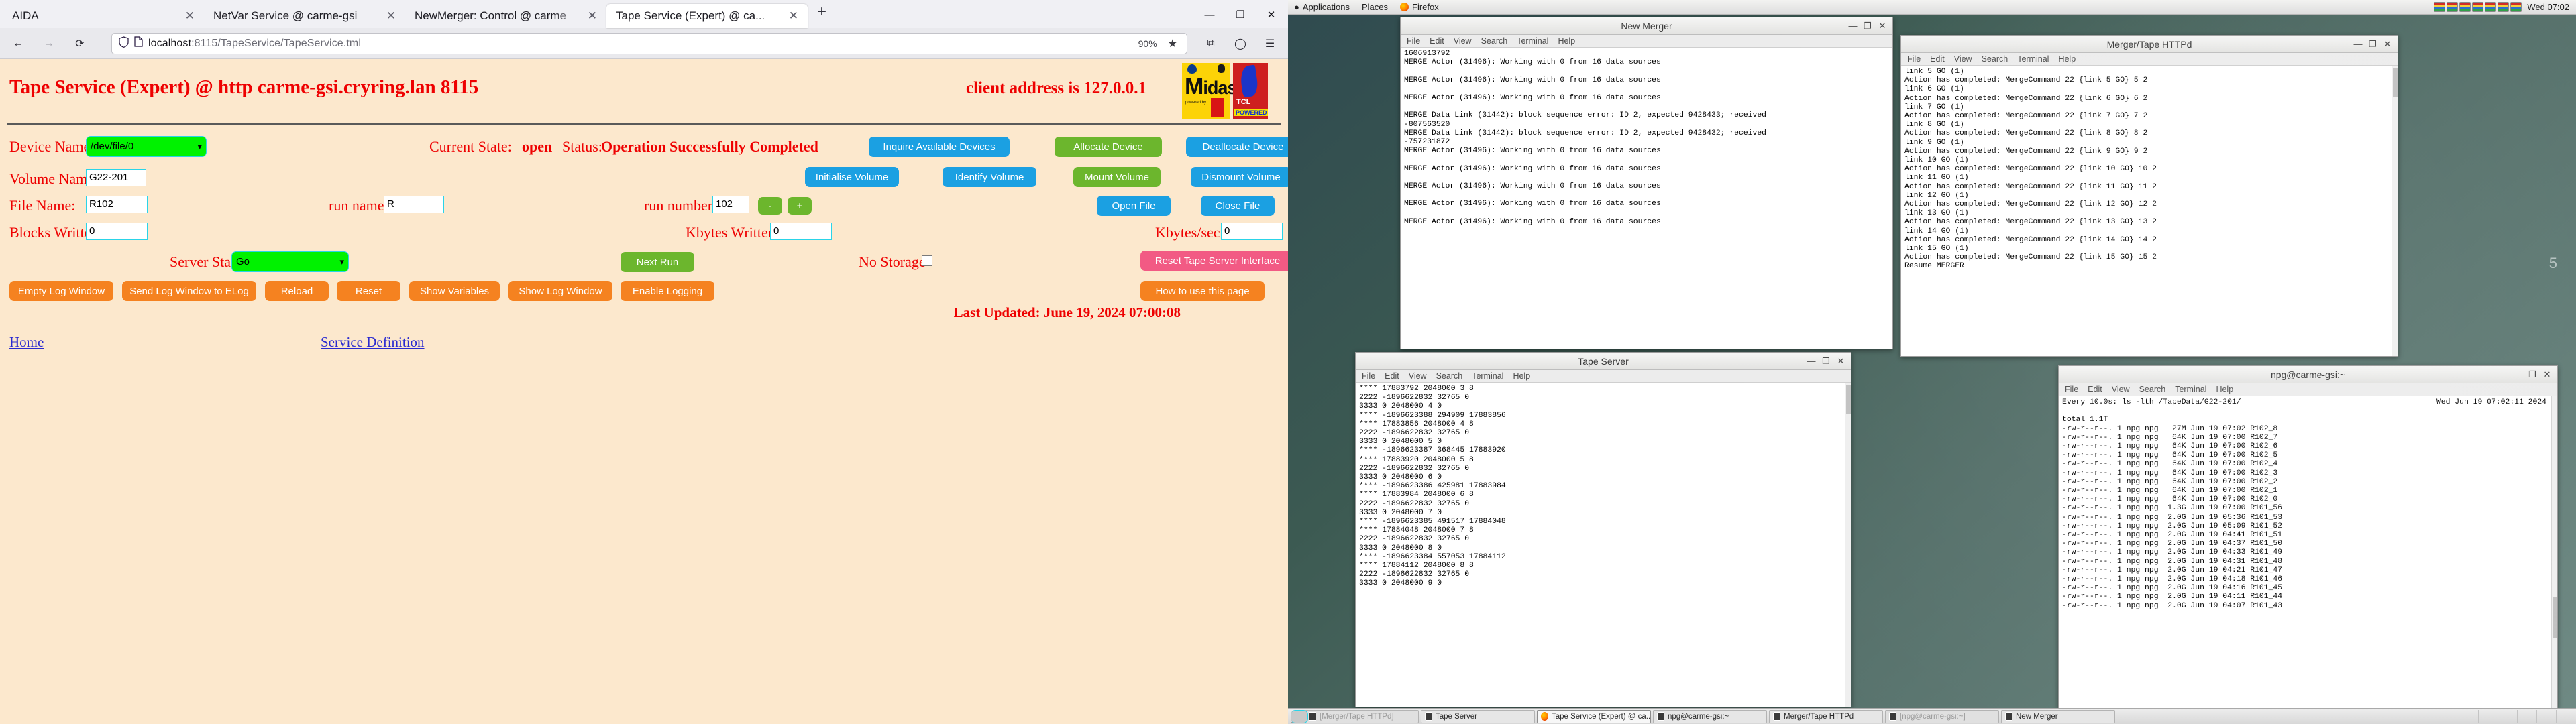  I want to click on titlebar: npg@carme-gsi:~ — ❐ ✕, so click(2308, 375).